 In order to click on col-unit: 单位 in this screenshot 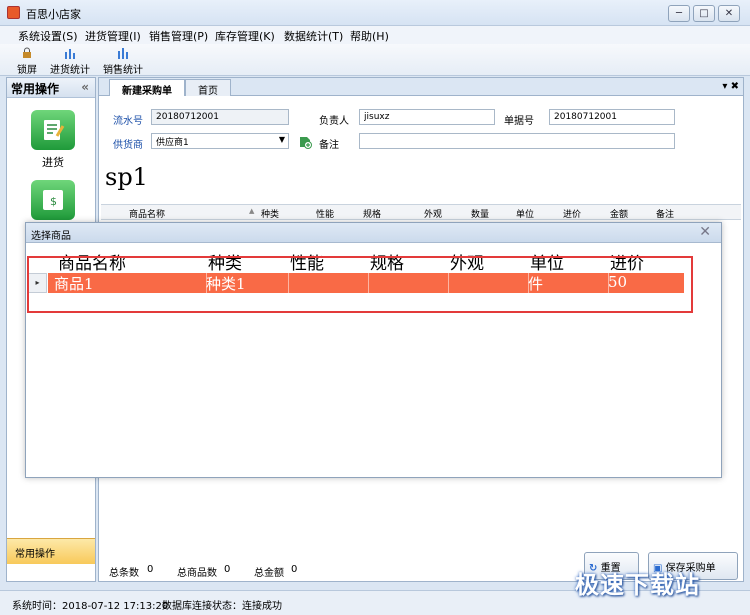, I will do `click(525, 213)`.